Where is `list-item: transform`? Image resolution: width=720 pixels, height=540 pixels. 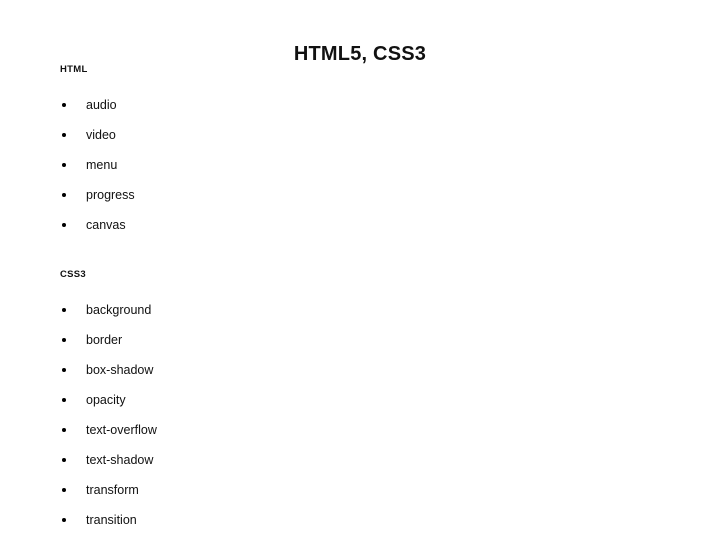 list-item: transform is located at coordinates (78, 490).